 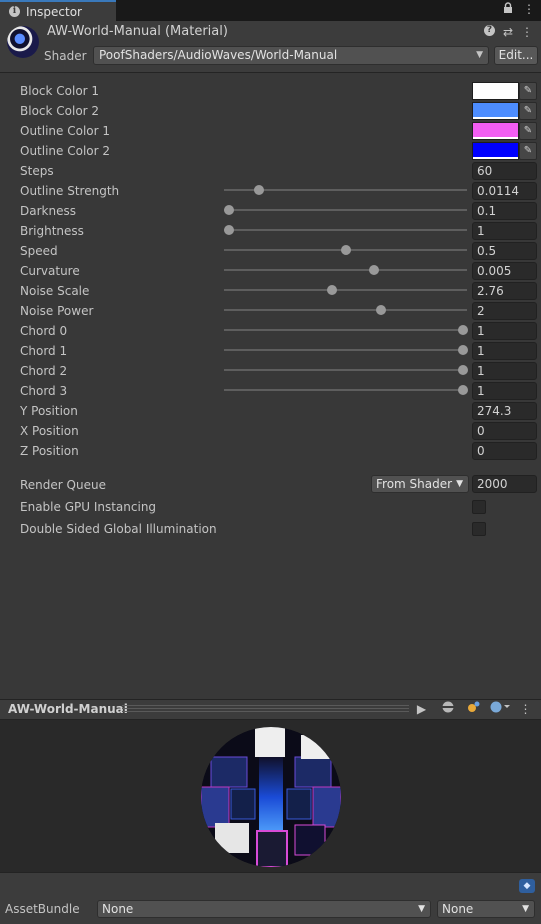 I want to click on slider-value-field: 2.76, so click(x=504, y=291).